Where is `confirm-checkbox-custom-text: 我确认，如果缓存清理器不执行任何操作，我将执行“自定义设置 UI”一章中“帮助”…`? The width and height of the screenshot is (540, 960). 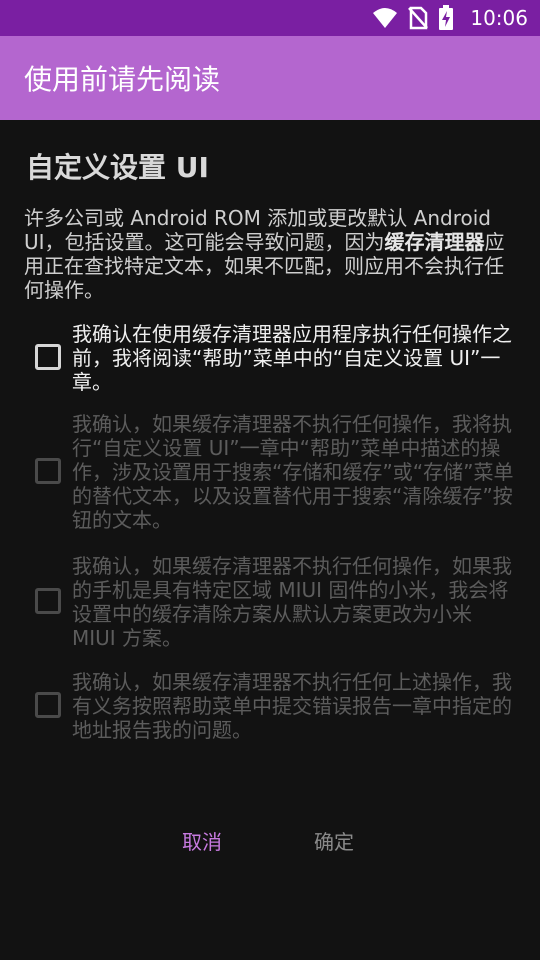
confirm-checkbox-custom-text: 我确认，如果缓存清理器不执行任何操作，我将执行“自定义设置 UI”一章中“帮助”… is located at coordinates (270, 474).